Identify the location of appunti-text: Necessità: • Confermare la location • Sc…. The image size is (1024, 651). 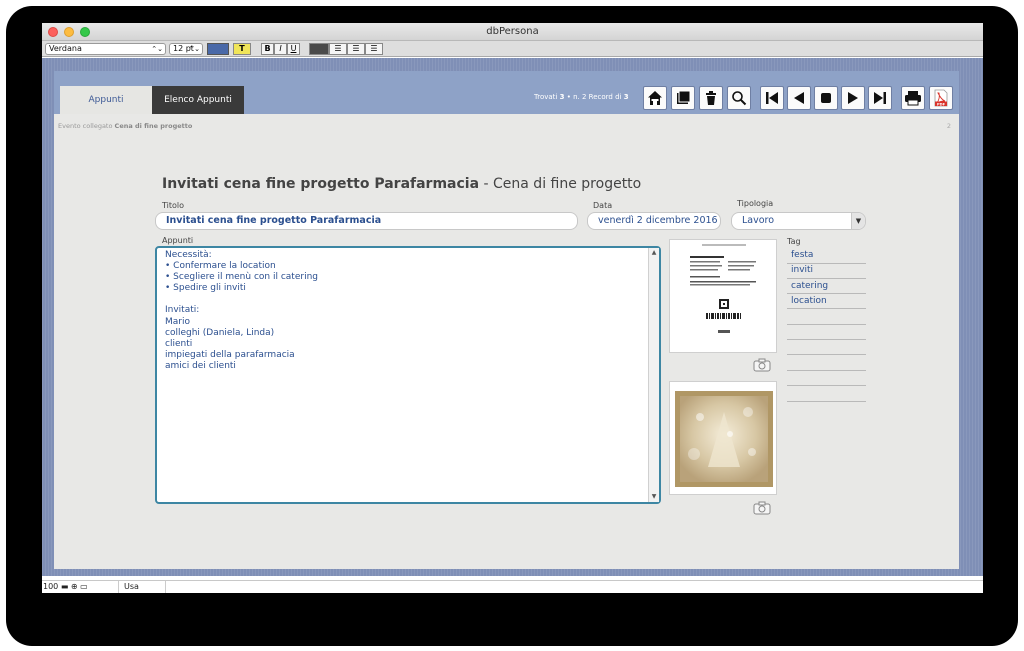
(241, 310).